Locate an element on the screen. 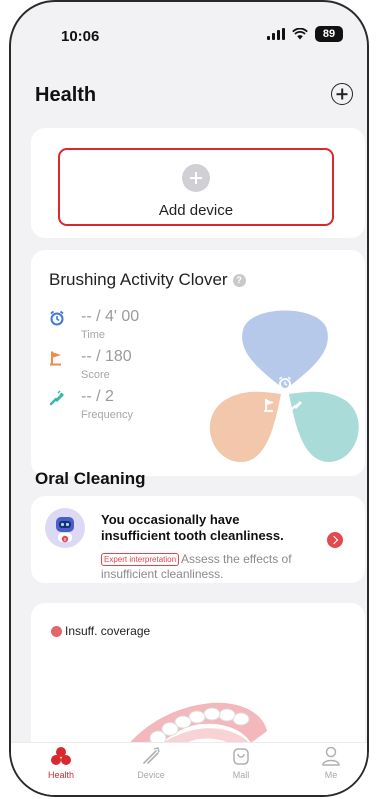 Image resolution: width=377 pixels, height=799 pixels. metric-frequency-label: Frequency is located at coordinates (107, 415).